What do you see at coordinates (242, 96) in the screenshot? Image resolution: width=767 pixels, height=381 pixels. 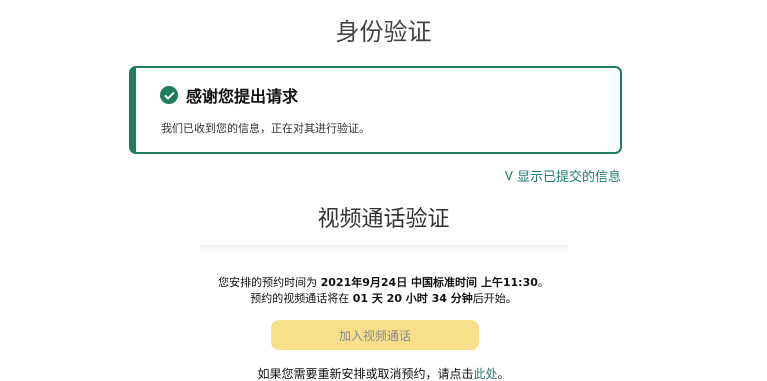 I see `success-title: 感谢您提出请求` at bounding box center [242, 96].